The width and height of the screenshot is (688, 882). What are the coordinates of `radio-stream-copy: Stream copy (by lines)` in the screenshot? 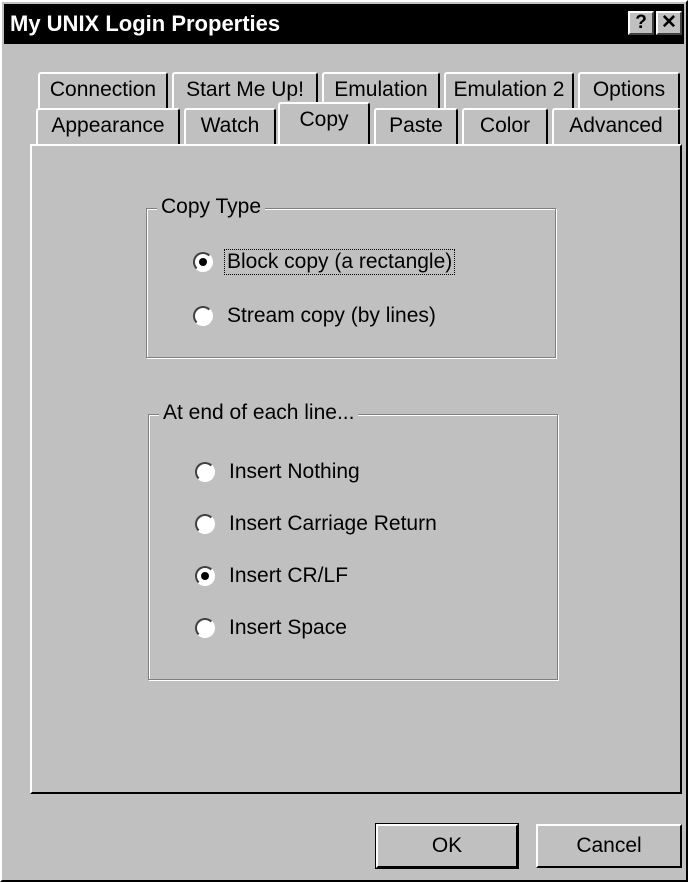 It's located at (315, 316).